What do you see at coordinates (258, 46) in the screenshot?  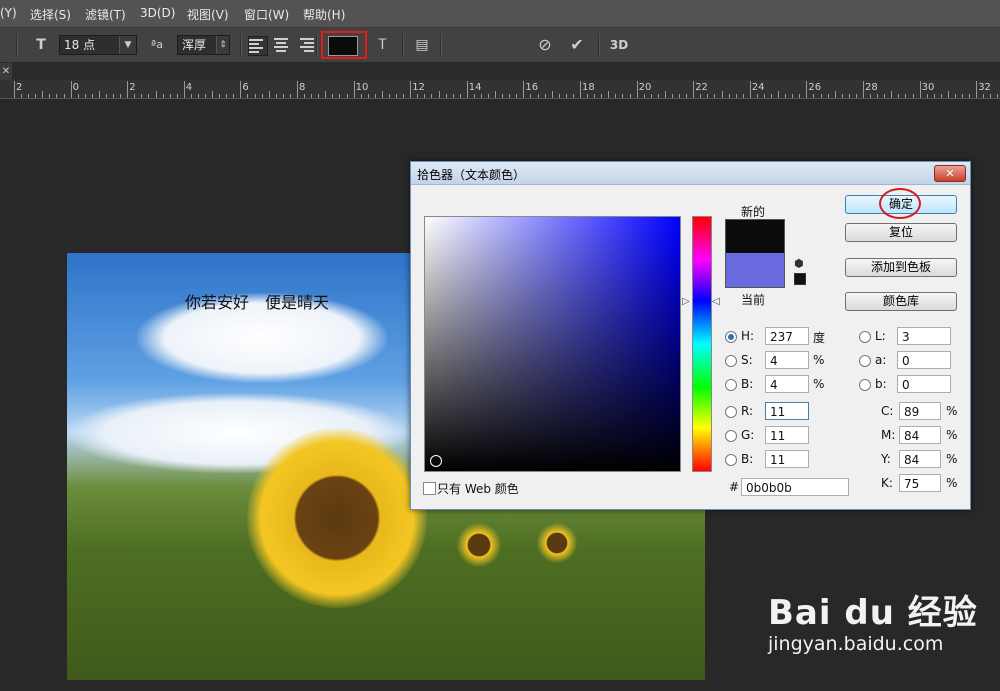 I see `align-left-button` at bounding box center [258, 46].